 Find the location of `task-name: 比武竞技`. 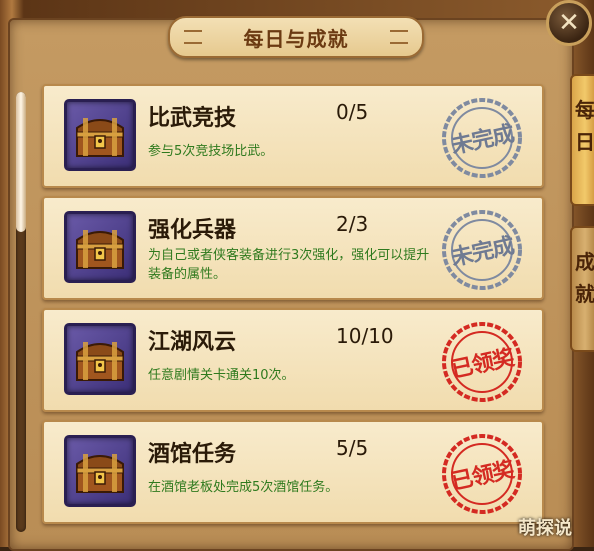

task-name: 比武竞技 is located at coordinates (192, 118).